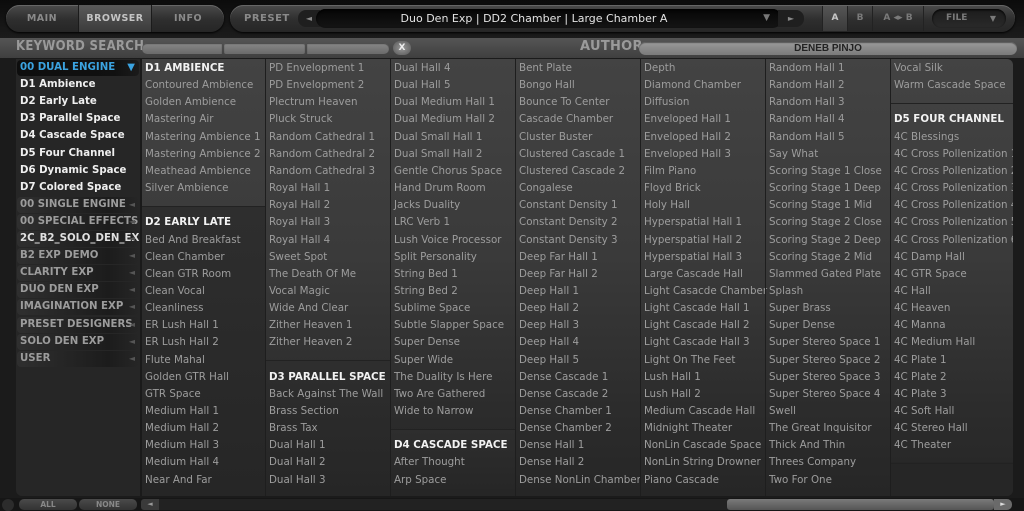 The image size is (1024, 511). What do you see at coordinates (82, 239) in the screenshot?
I see `sidebar-item: 2C_B2_SOLO_DEN_EXP ◄` at bounding box center [82, 239].